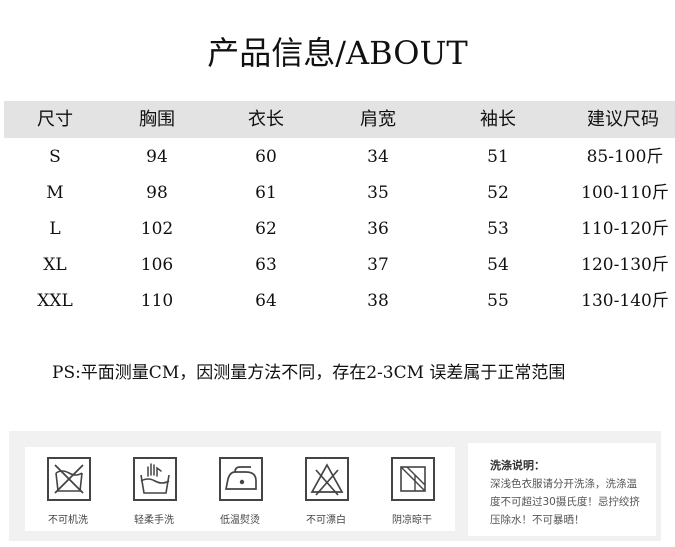 The width and height of the screenshot is (675, 547). What do you see at coordinates (157, 157) in the screenshot?
I see `cell-chest: 94` at bounding box center [157, 157].